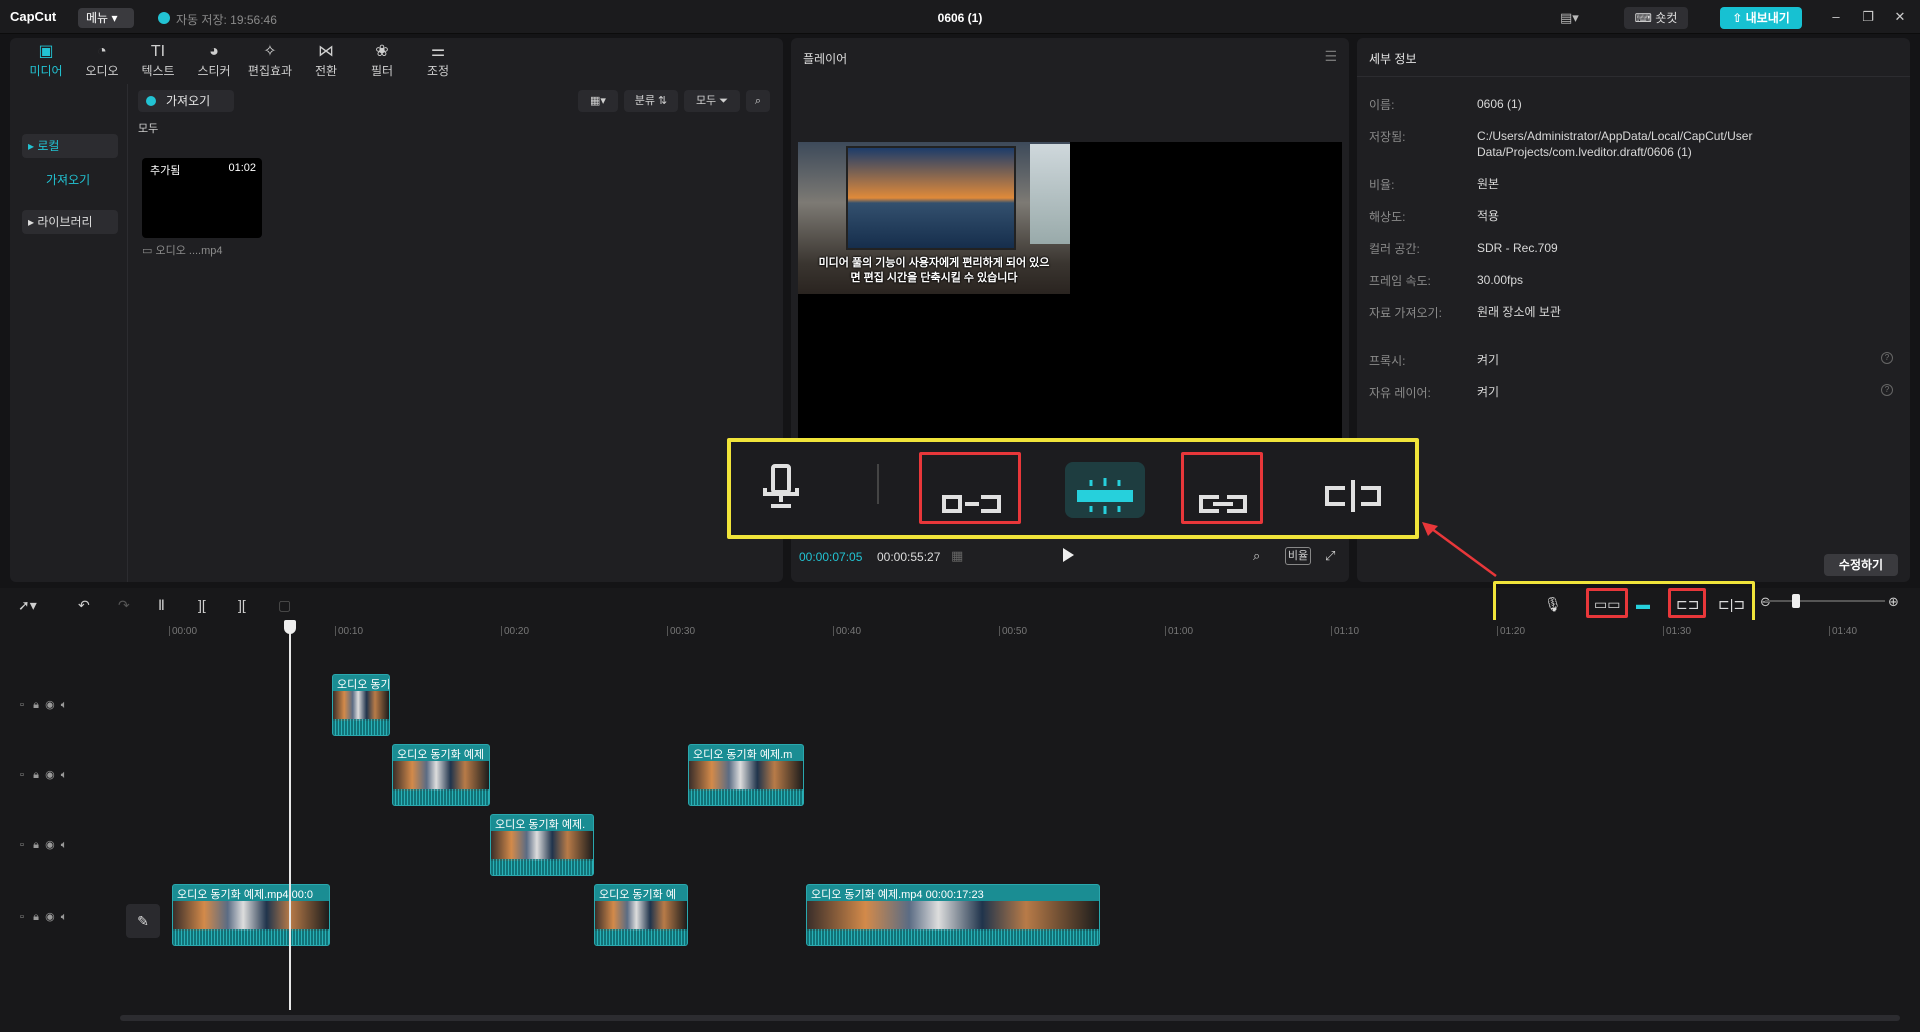 Image resolution: width=1920 pixels, height=1032 pixels. What do you see at coordinates (326, 62) in the screenshot?
I see `tab-transition: ⋈ 전환` at bounding box center [326, 62].